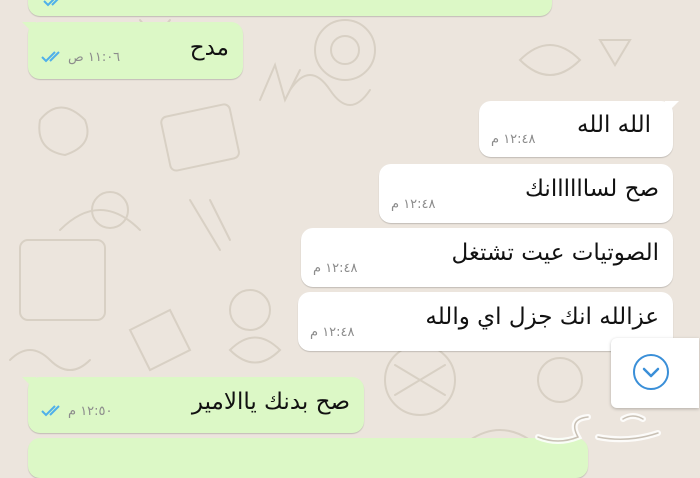  What do you see at coordinates (270, 402) in the screenshot?
I see `message-text: صح بدنك ياالامير` at bounding box center [270, 402].